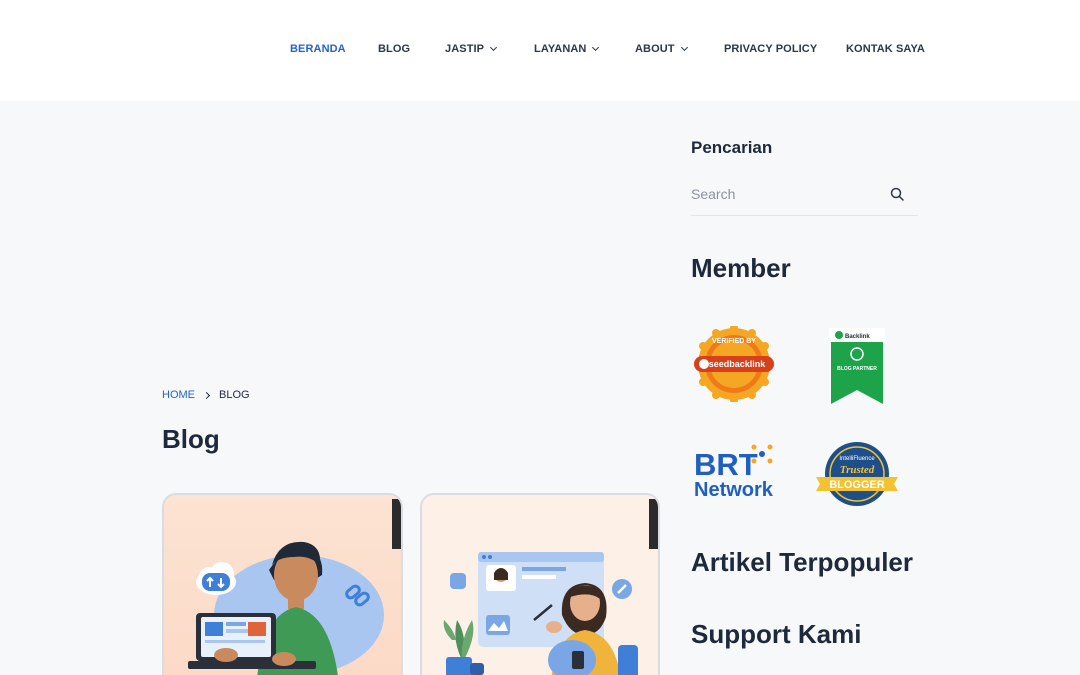 This screenshot has height=675, width=1080. I want to click on intellifluence-trusted-blogger-badge: IntelliFluence Trusted BLOGGER, so click(857, 474).